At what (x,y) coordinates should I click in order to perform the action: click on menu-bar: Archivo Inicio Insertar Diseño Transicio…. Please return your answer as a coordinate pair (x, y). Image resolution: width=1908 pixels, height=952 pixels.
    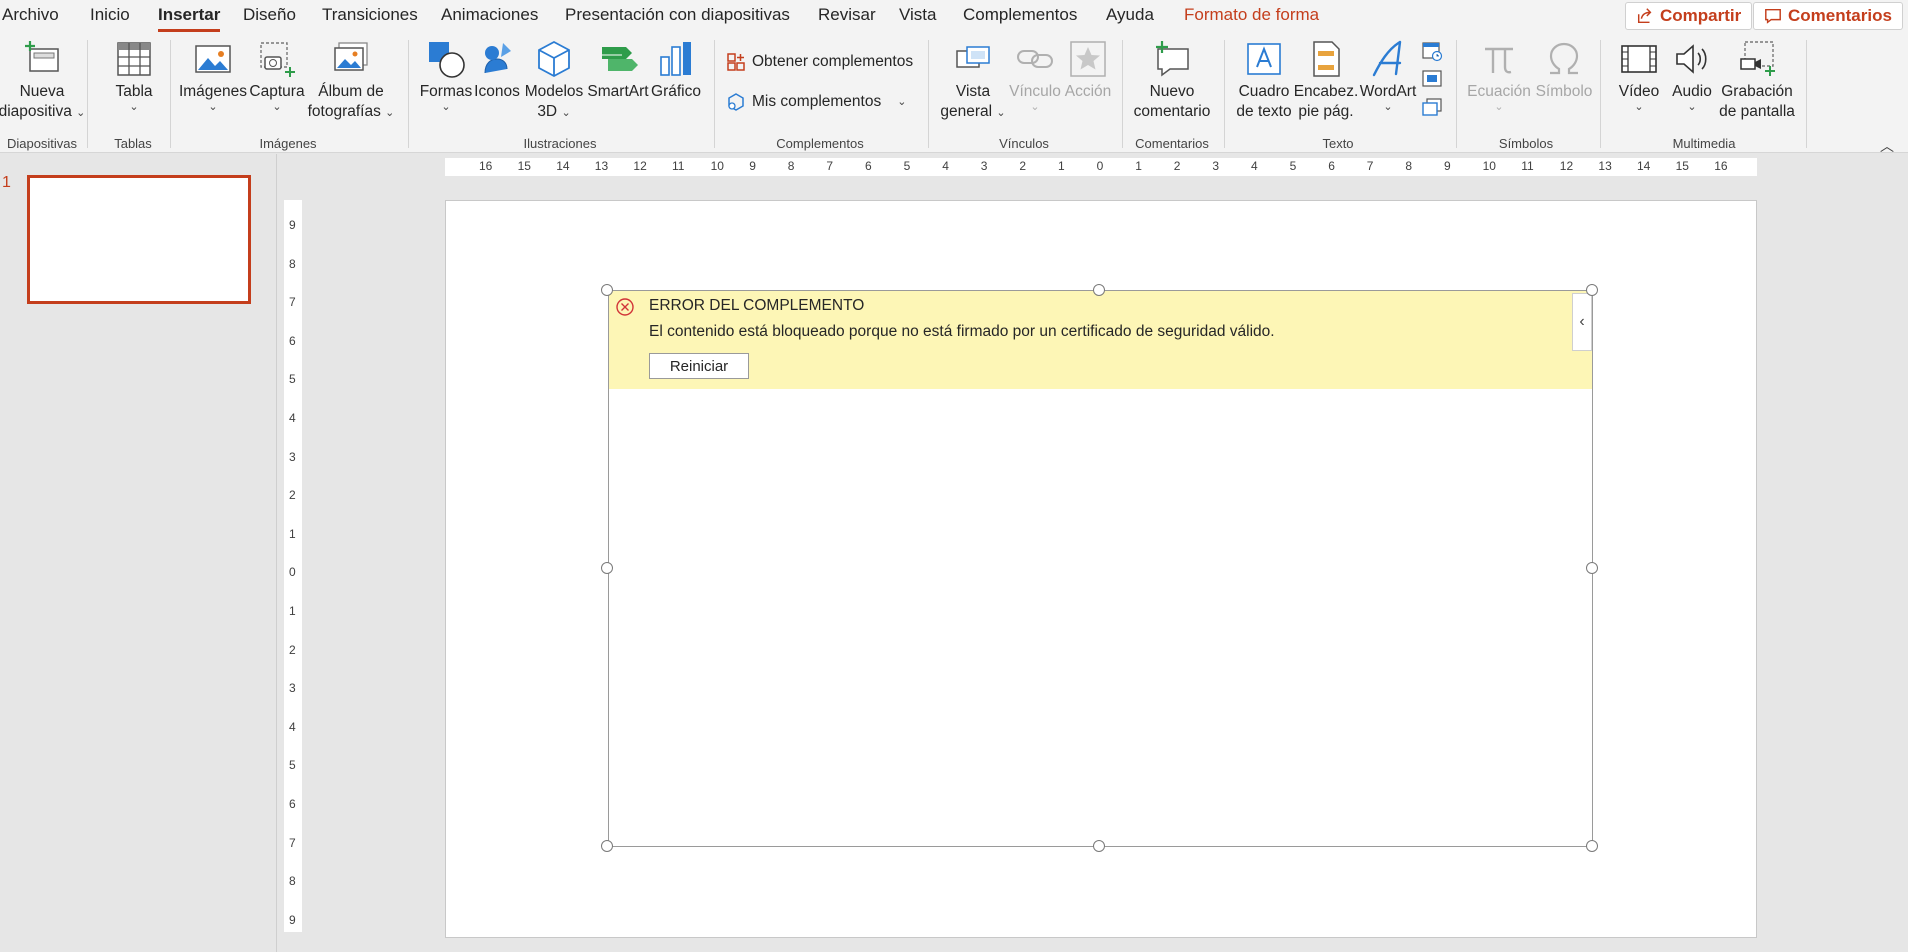
    Looking at the image, I should click on (954, 16).